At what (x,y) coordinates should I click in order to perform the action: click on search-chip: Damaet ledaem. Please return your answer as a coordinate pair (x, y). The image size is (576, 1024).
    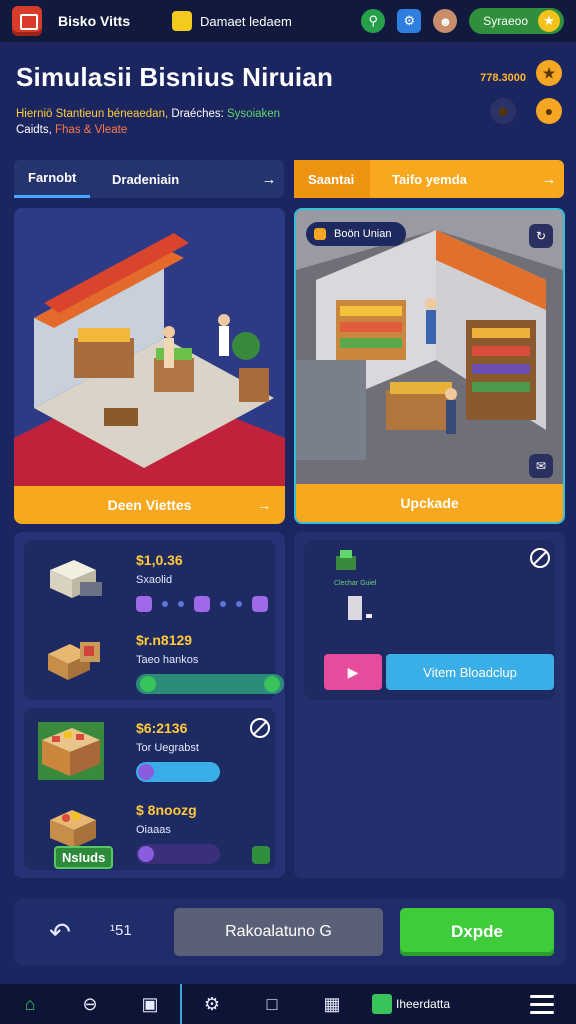
    Looking at the image, I should click on (232, 21).